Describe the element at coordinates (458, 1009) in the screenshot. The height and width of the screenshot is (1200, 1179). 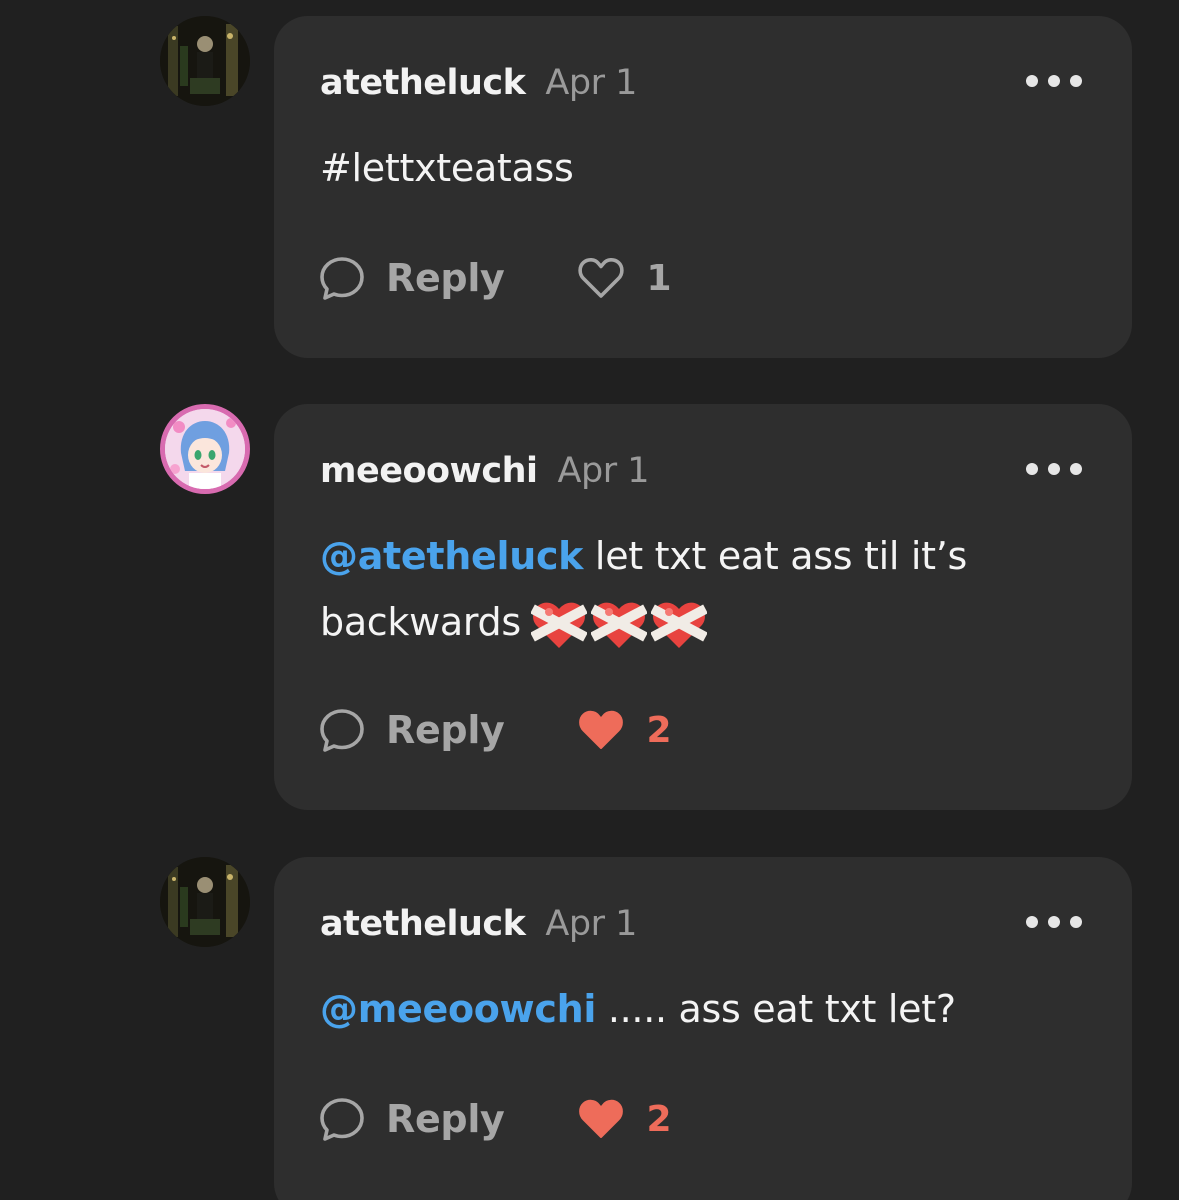
I see `mention-link: @meeoowchi` at that location.